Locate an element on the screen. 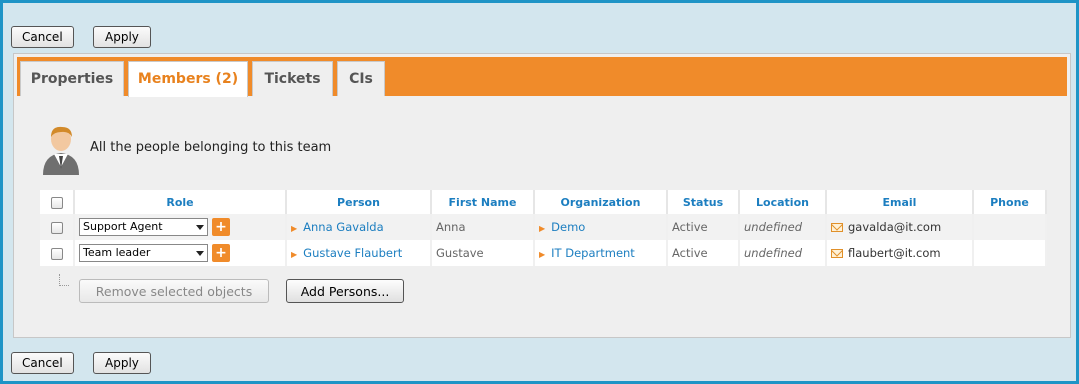  tab-properties: Properties is located at coordinates (72, 78).